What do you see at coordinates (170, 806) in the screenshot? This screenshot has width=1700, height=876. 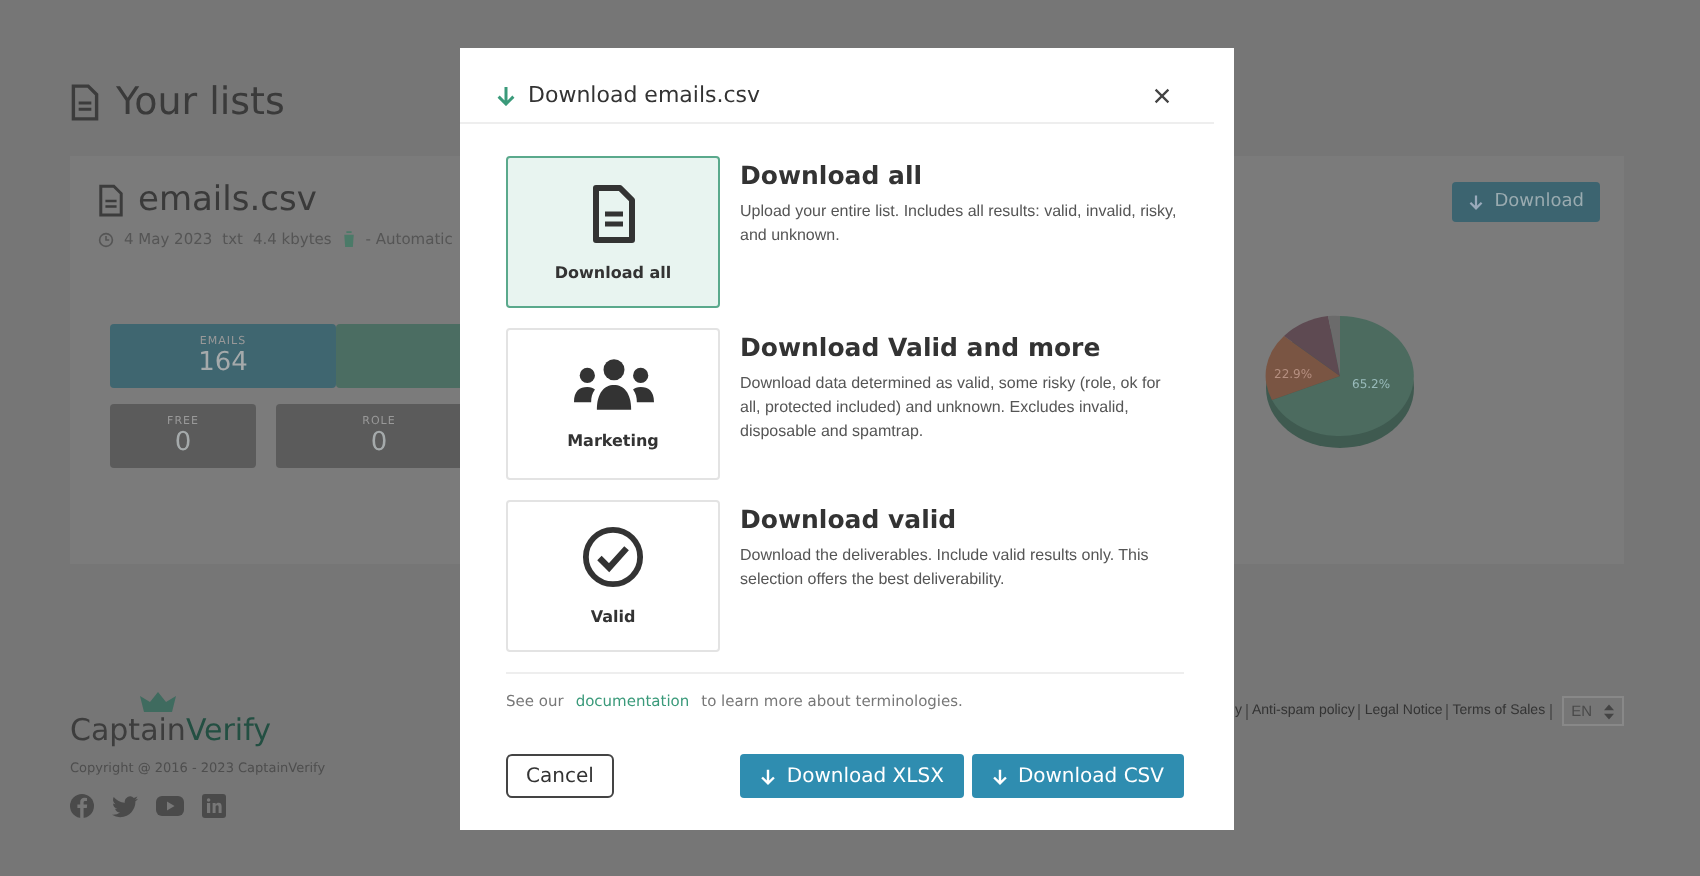 I see `youtube-icon` at bounding box center [170, 806].